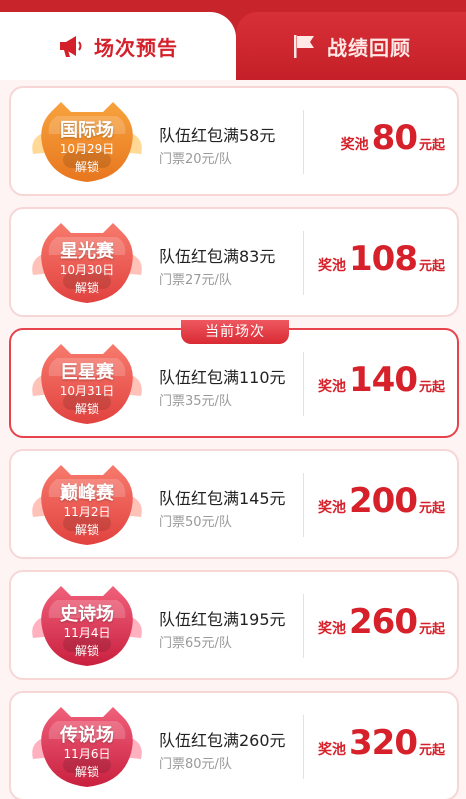  I want to click on prize-amount: 320, so click(383, 743).